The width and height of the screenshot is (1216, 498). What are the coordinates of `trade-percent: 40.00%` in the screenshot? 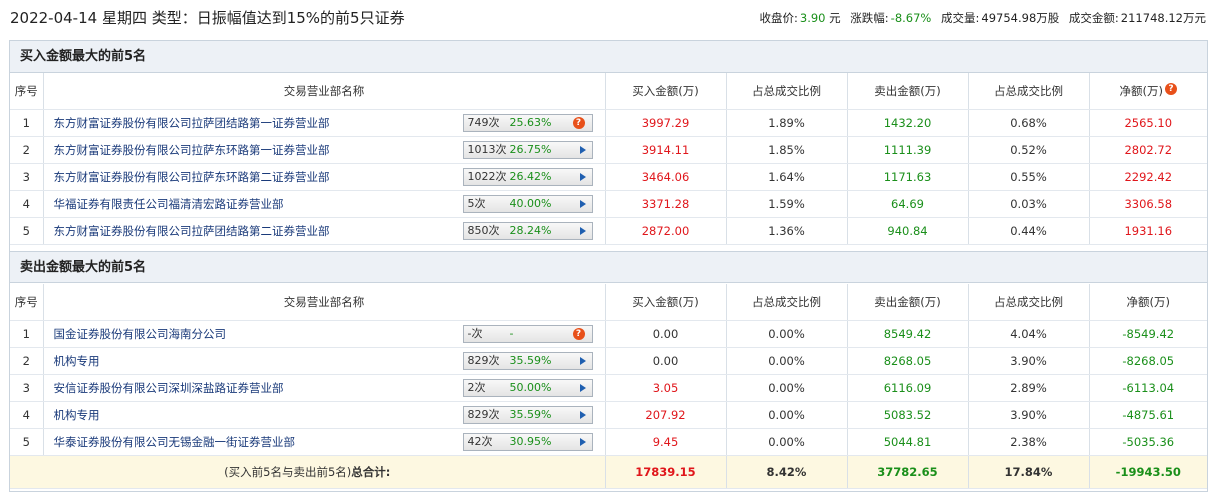 It's located at (530, 203).